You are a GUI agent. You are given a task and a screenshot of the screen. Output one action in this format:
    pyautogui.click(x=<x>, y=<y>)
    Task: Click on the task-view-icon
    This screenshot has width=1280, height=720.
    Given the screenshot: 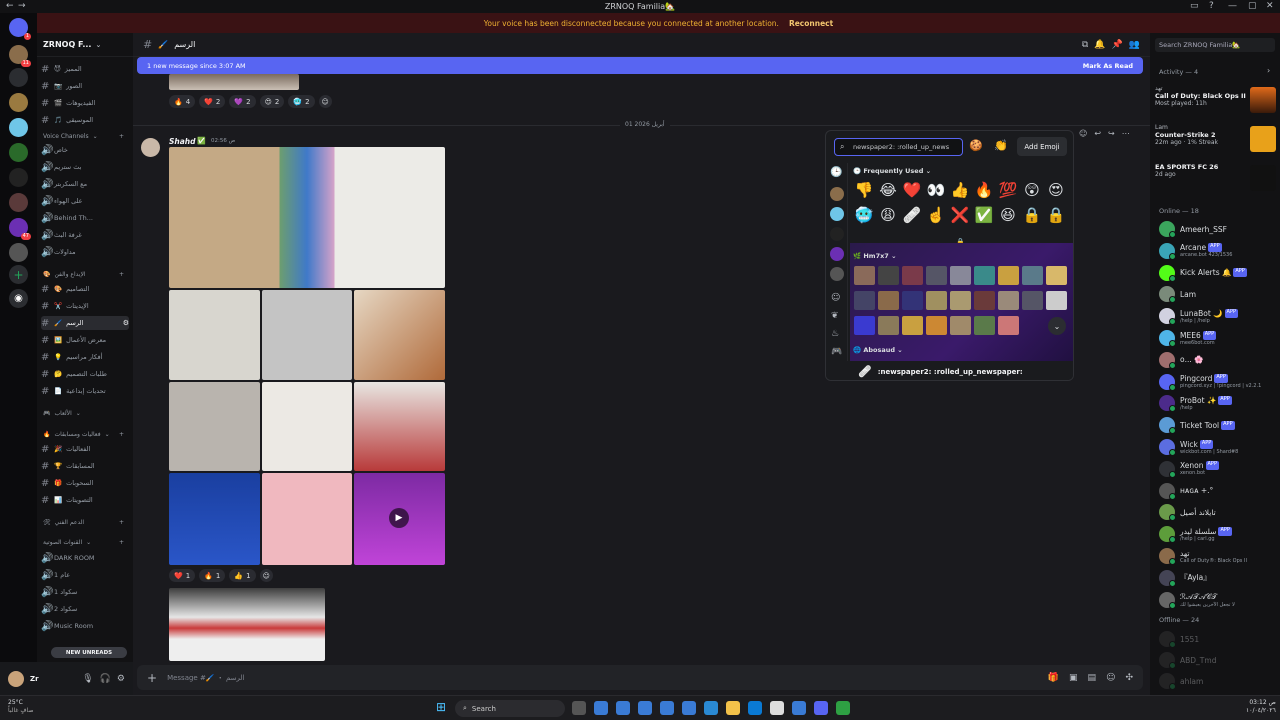 What is the action you would take?
    pyautogui.click(x=579, y=708)
    